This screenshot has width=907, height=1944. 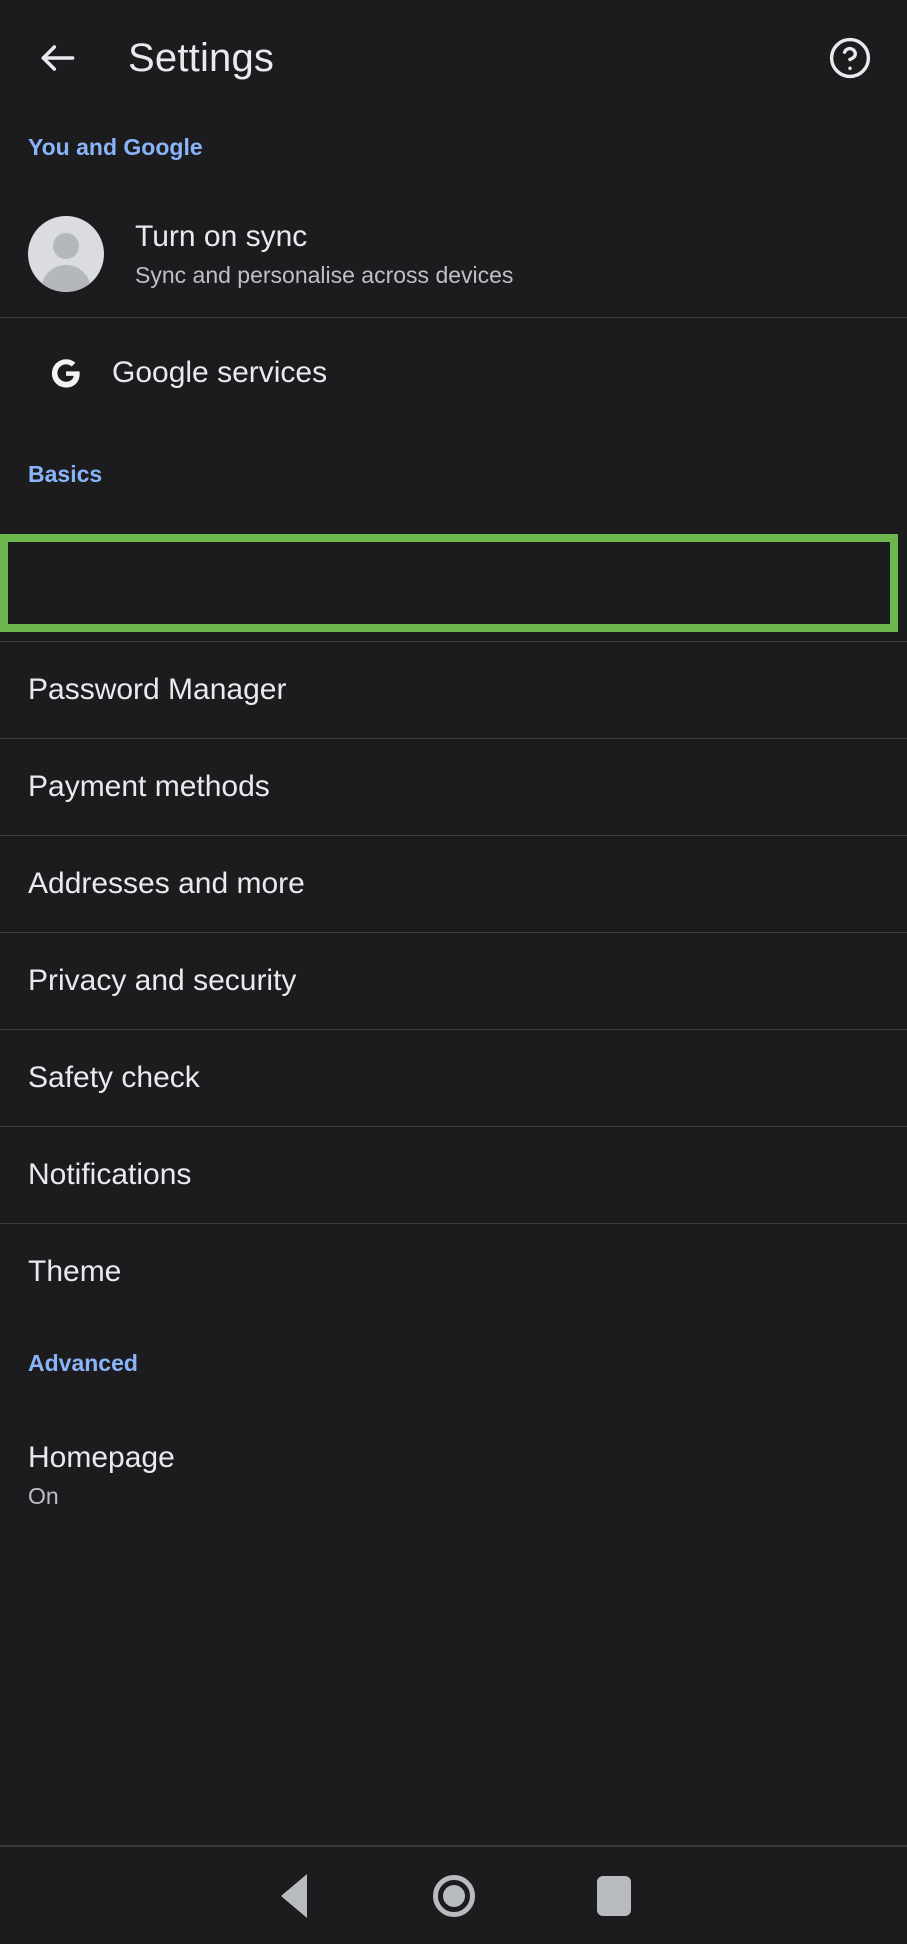 What do you see at coordinates (453, 1272) in the screenshot?
I see `row-theme: Theme` at bounding box center [453, 1272].